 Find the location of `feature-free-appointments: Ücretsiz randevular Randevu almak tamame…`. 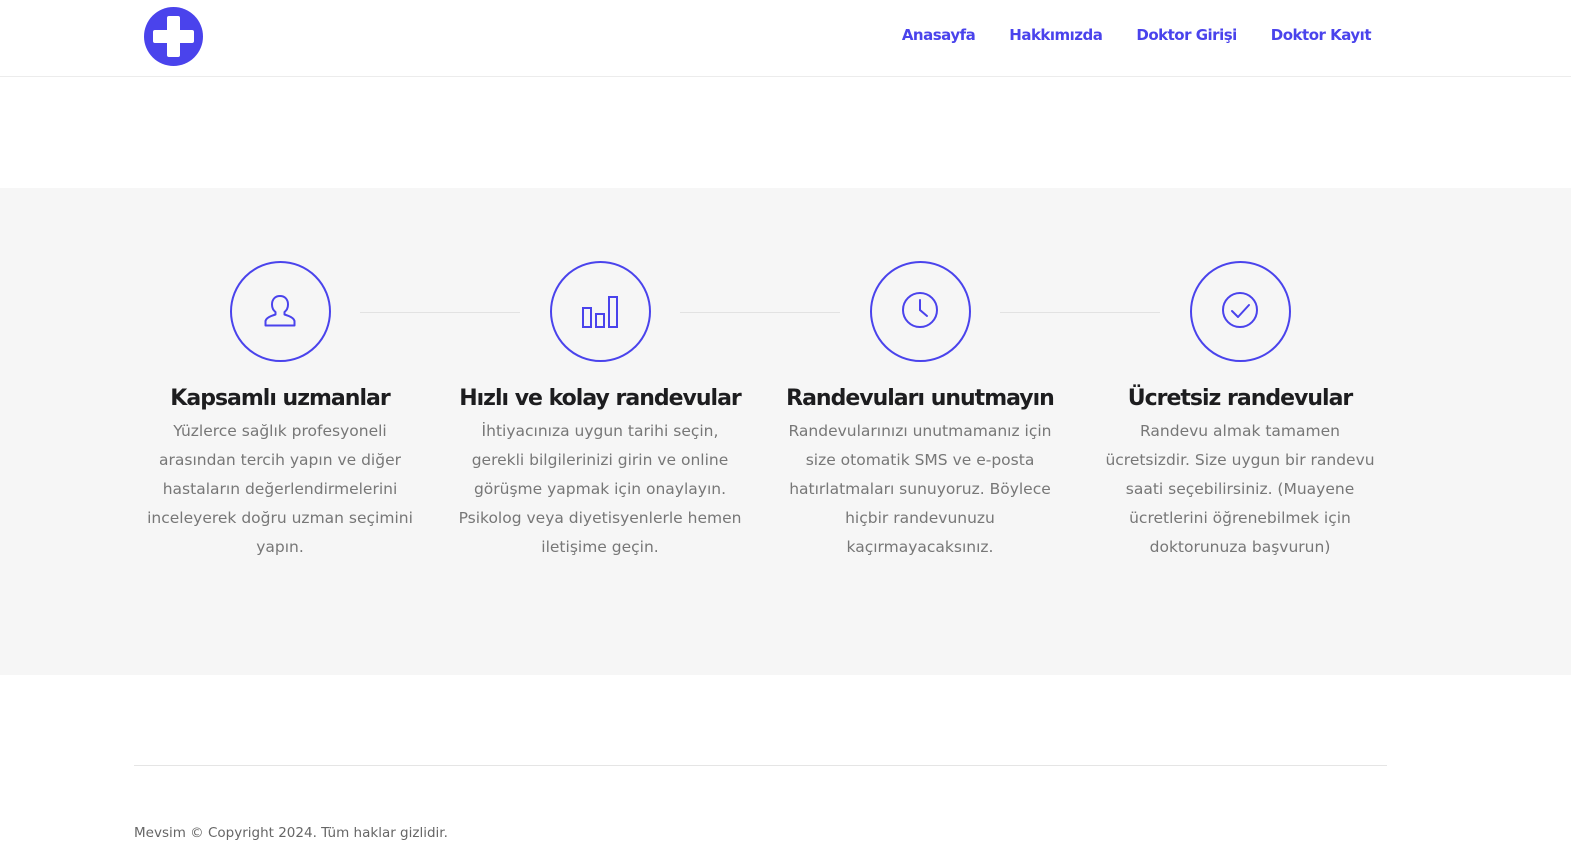

feature-free-appointments: Ücretsiz randevular Randevu almak tamame… is located at coordinates (1240, 411).